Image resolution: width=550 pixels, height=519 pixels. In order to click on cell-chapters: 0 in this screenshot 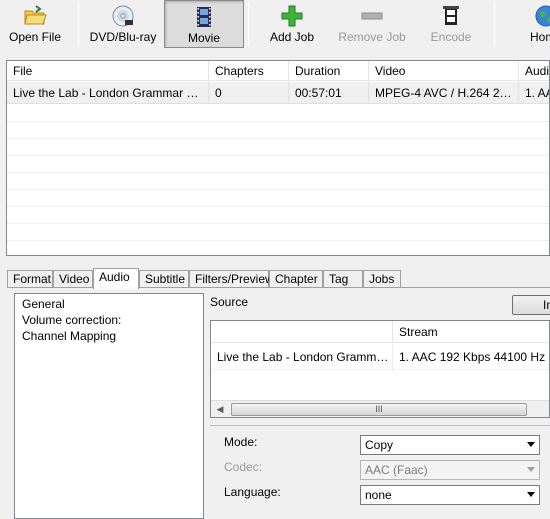, I will do `click(249, 93)`.